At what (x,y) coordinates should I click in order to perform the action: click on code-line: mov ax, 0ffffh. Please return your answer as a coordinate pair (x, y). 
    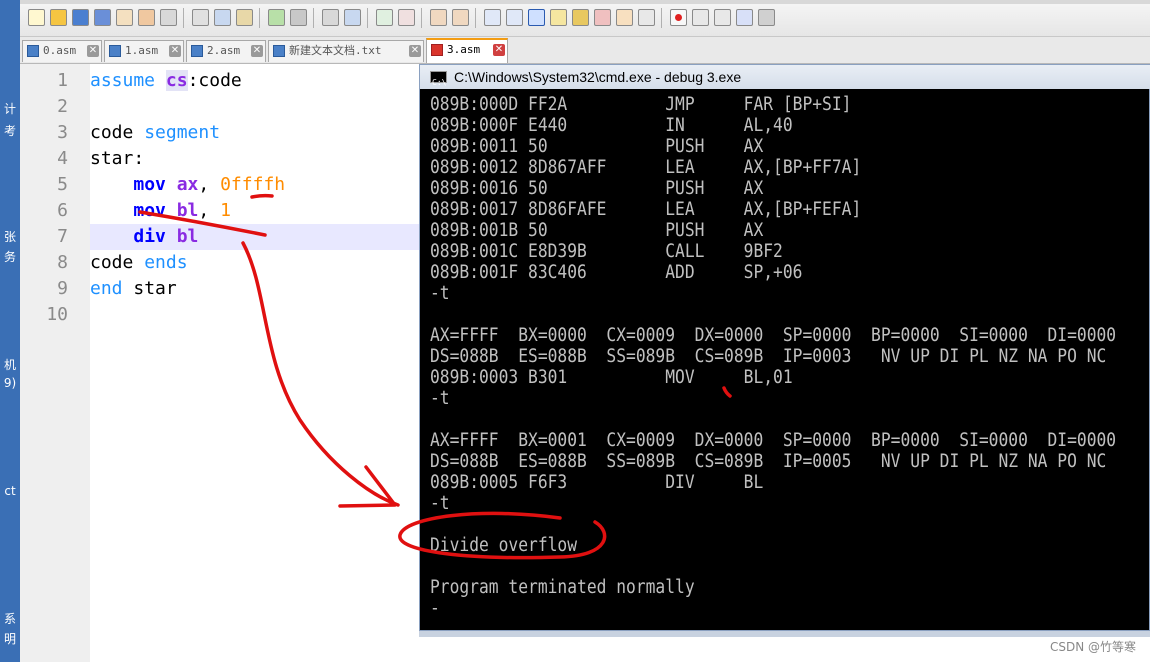
    Looking at the image, I should click on (209, 184).